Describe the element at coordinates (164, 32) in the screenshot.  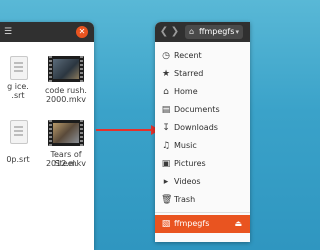
I see `back-icon: ❮` at that location.